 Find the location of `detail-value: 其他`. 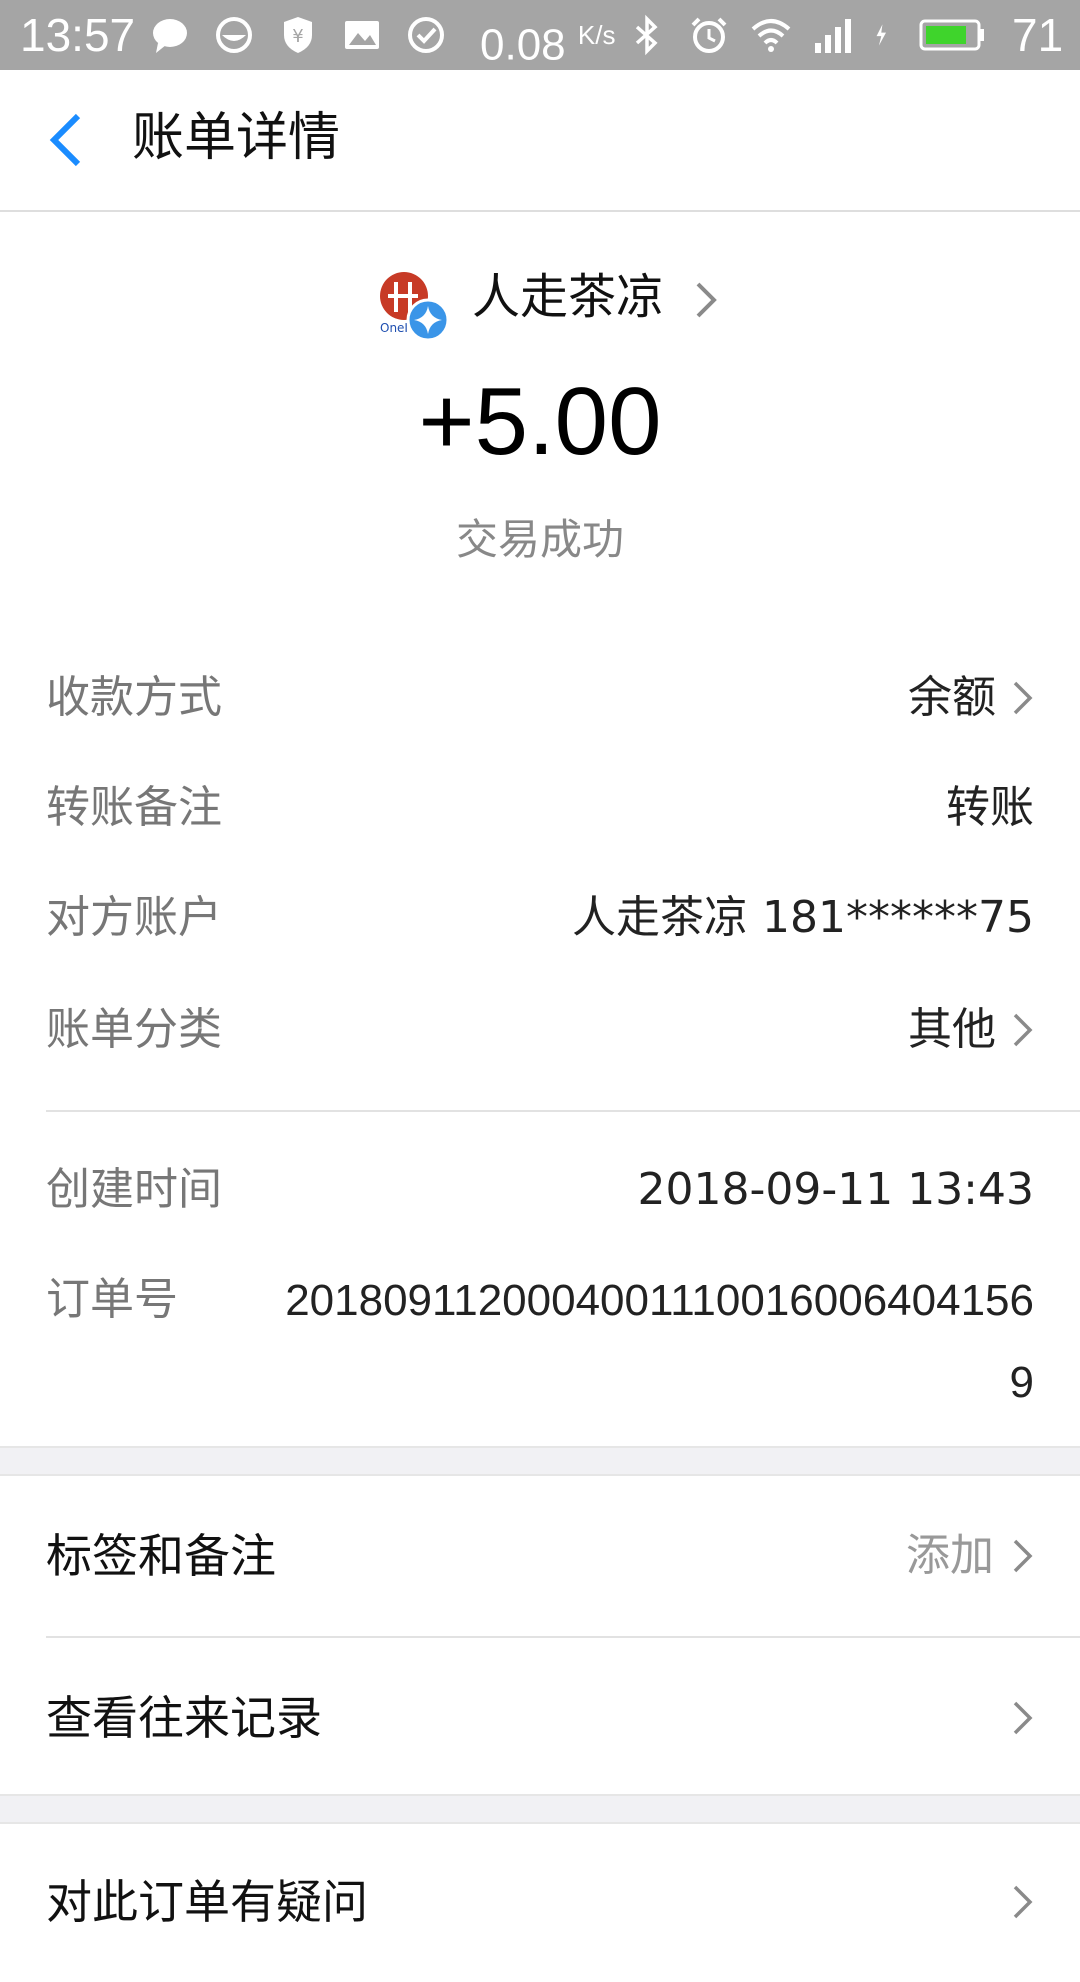

detail-value: 其他 is located at coordinates (952, 1029).